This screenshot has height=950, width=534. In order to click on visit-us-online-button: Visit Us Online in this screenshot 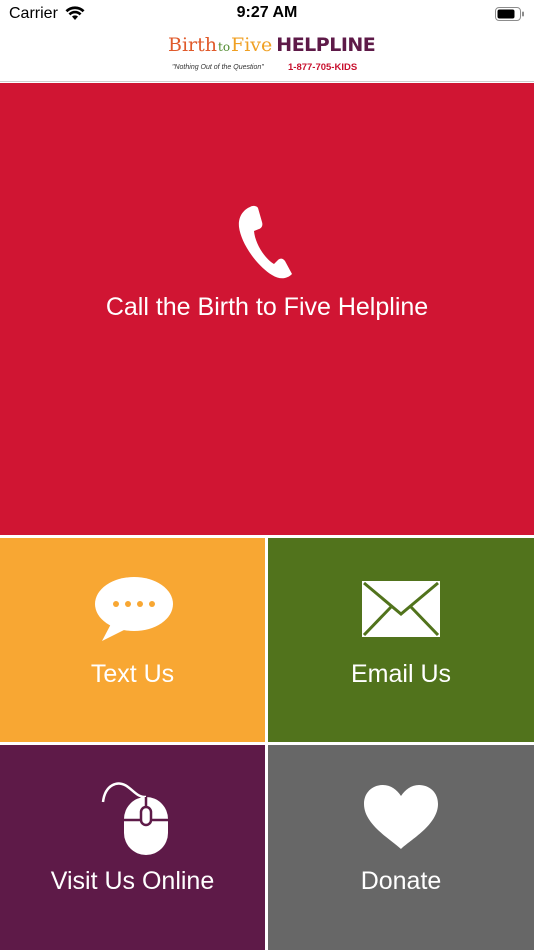, I will do `click(132, 847)`.